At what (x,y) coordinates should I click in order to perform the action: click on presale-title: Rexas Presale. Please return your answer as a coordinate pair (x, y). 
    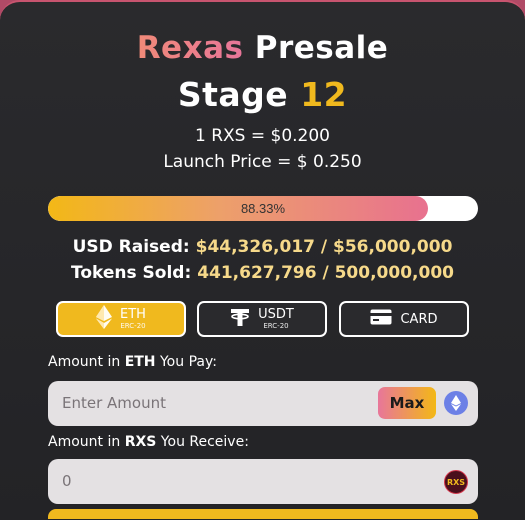
    Looking at the image, I should click on (262, 48).